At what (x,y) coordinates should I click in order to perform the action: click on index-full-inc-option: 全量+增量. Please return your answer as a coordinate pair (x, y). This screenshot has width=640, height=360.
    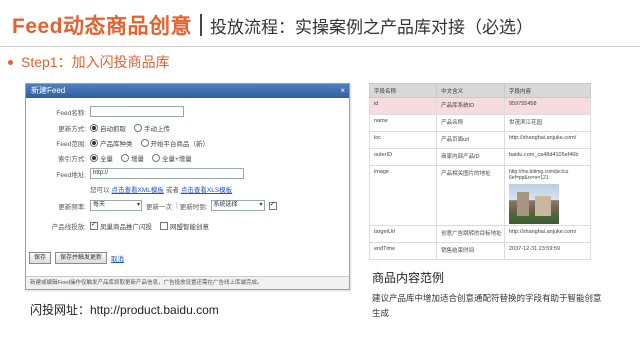
    Looking at the image, I should click on (172, 158).